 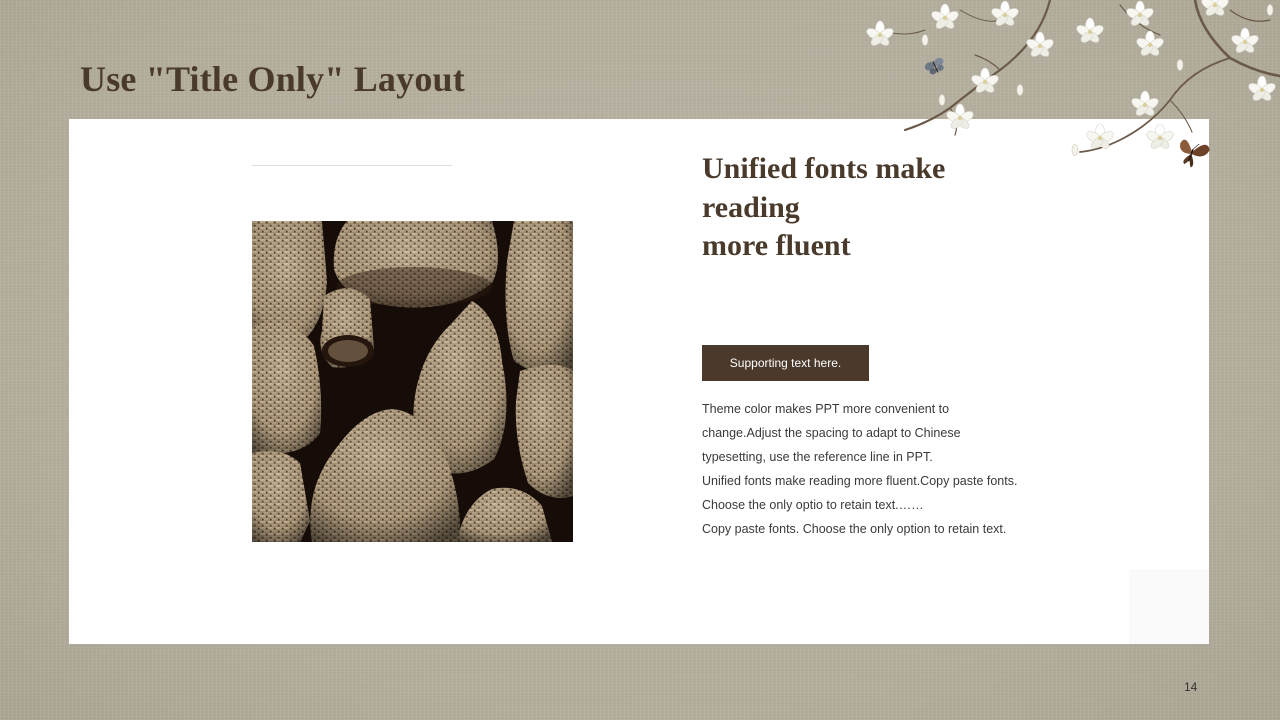 What do you see at coordinates (824, 168) in the screenshot?
I see `heading-line: Unified fonts make` at bounding box center [824, 168].